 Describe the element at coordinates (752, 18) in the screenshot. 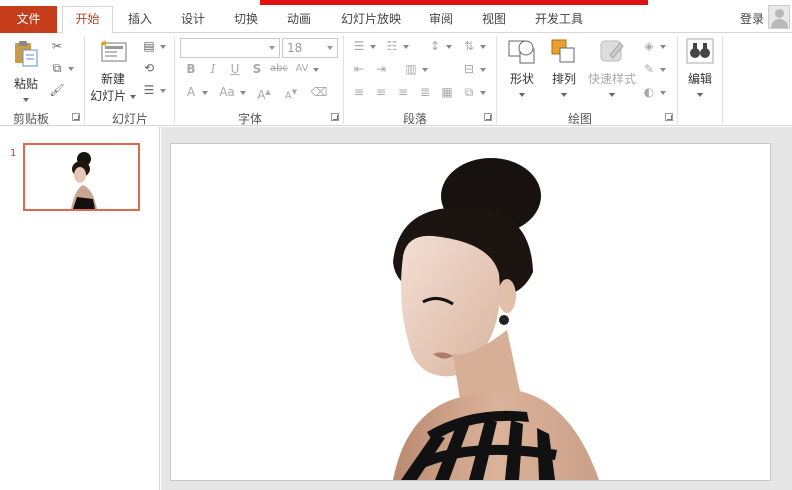

I see `login-link: 登录` at that location.